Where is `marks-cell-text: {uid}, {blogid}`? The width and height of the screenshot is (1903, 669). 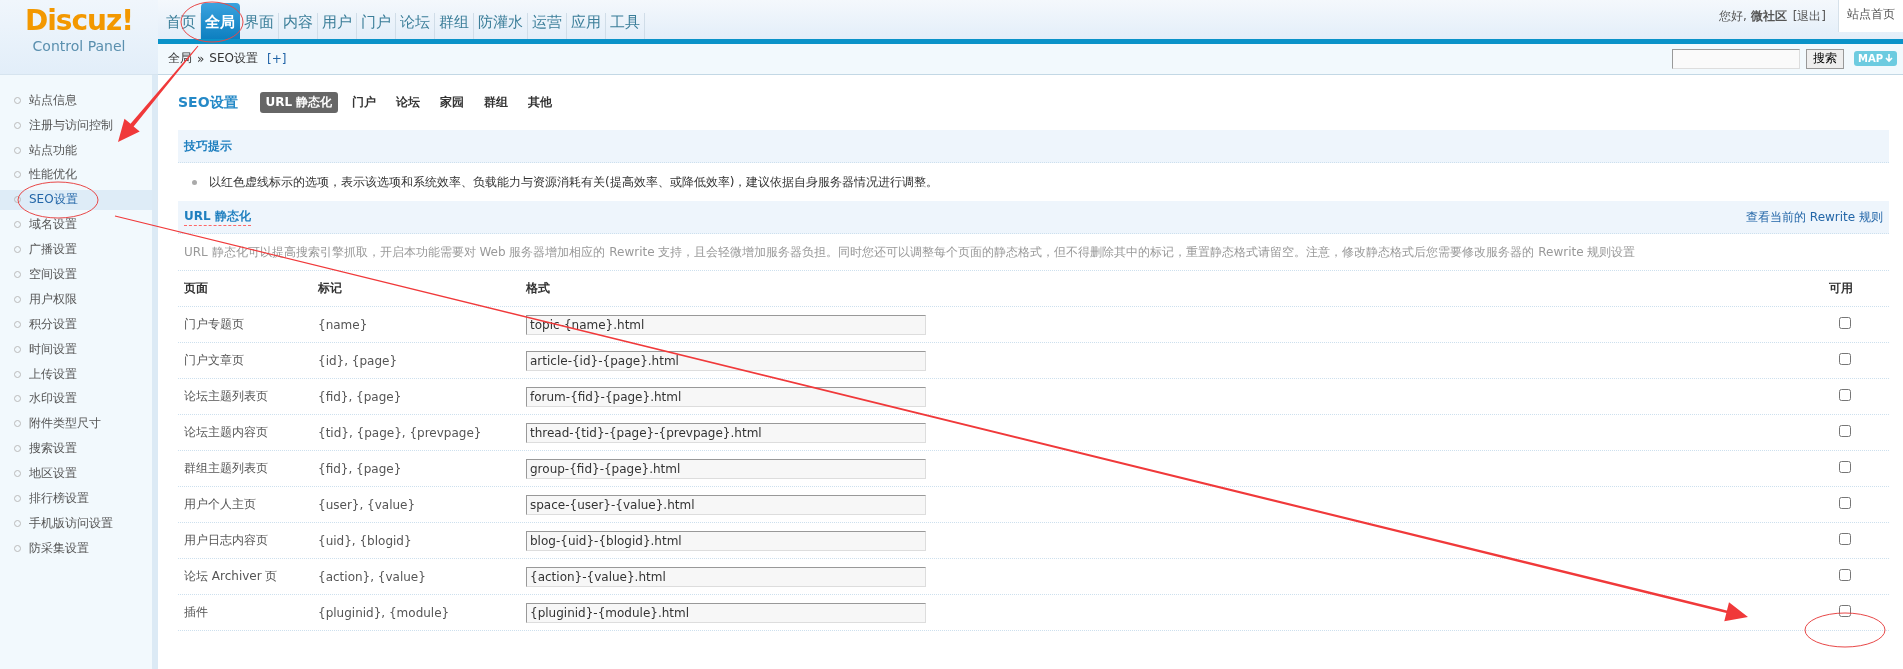
marks-cell-text: {uid}, {blogid} is located at coordinates (365, 540).